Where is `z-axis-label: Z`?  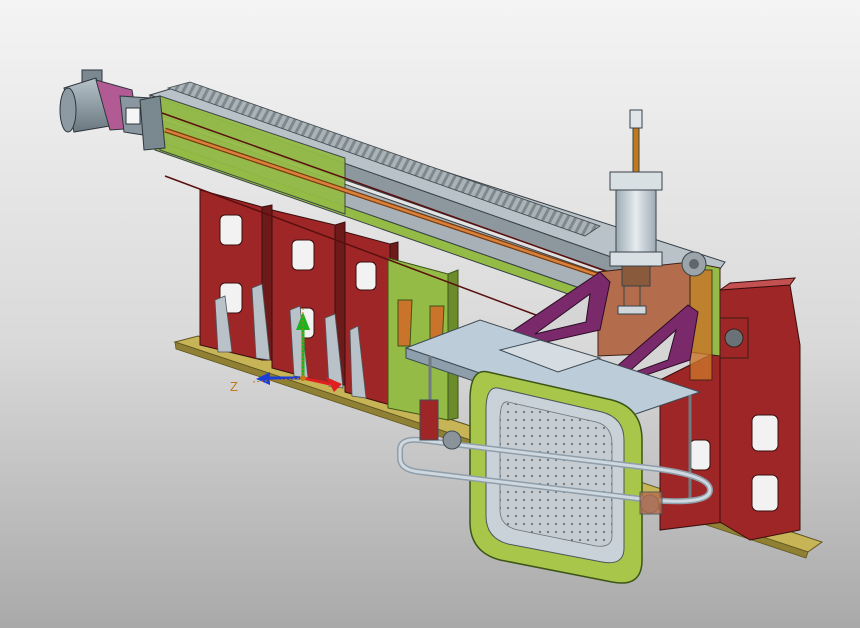 z-axis-label: Z is located at coordinates (234, 386).